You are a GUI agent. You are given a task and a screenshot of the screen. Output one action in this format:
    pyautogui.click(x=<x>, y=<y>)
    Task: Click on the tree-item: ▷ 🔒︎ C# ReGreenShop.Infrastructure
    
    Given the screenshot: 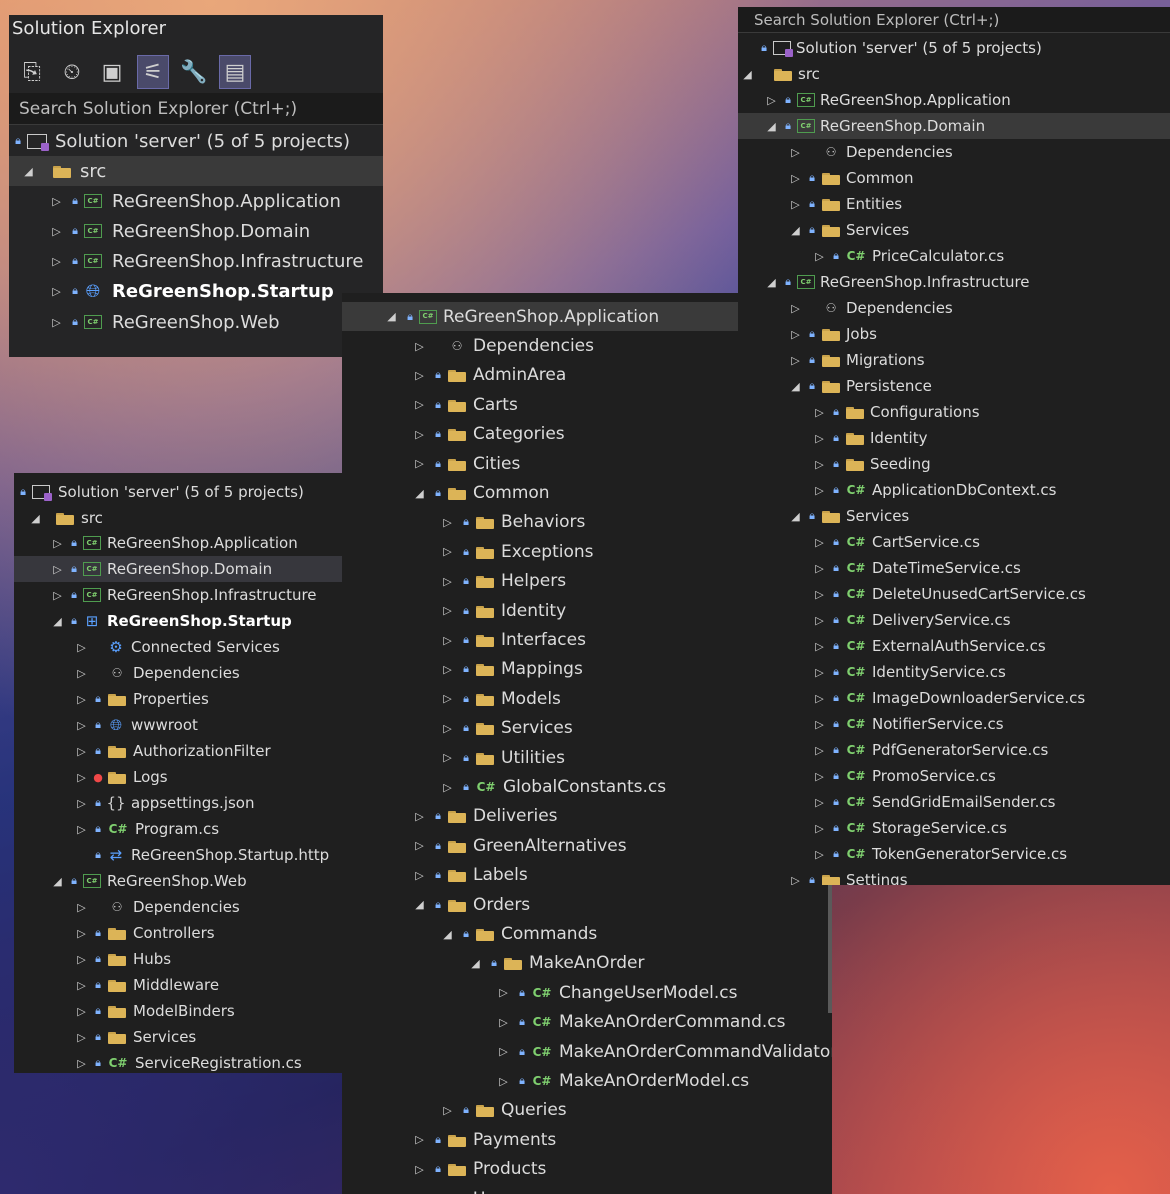 What is the action you would take?
    pyautogui.click(x=183, y=595)
    